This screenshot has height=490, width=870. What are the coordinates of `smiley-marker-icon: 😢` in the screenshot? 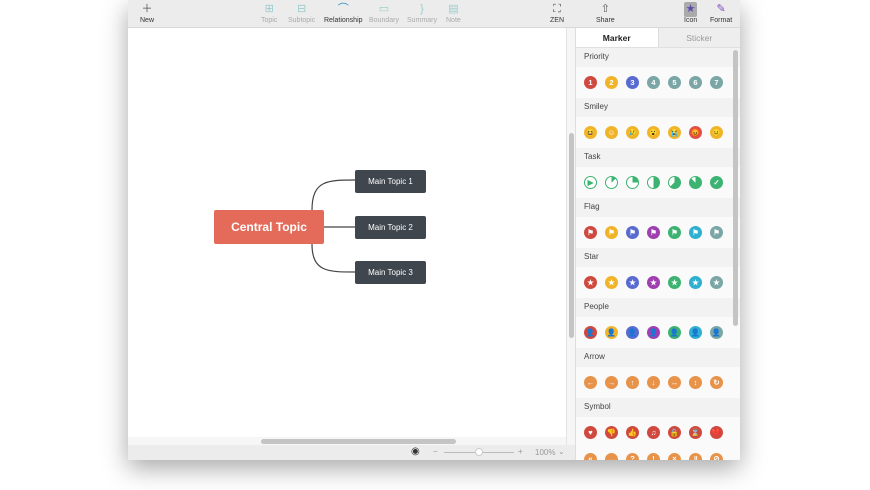 It's located at (632, 132).